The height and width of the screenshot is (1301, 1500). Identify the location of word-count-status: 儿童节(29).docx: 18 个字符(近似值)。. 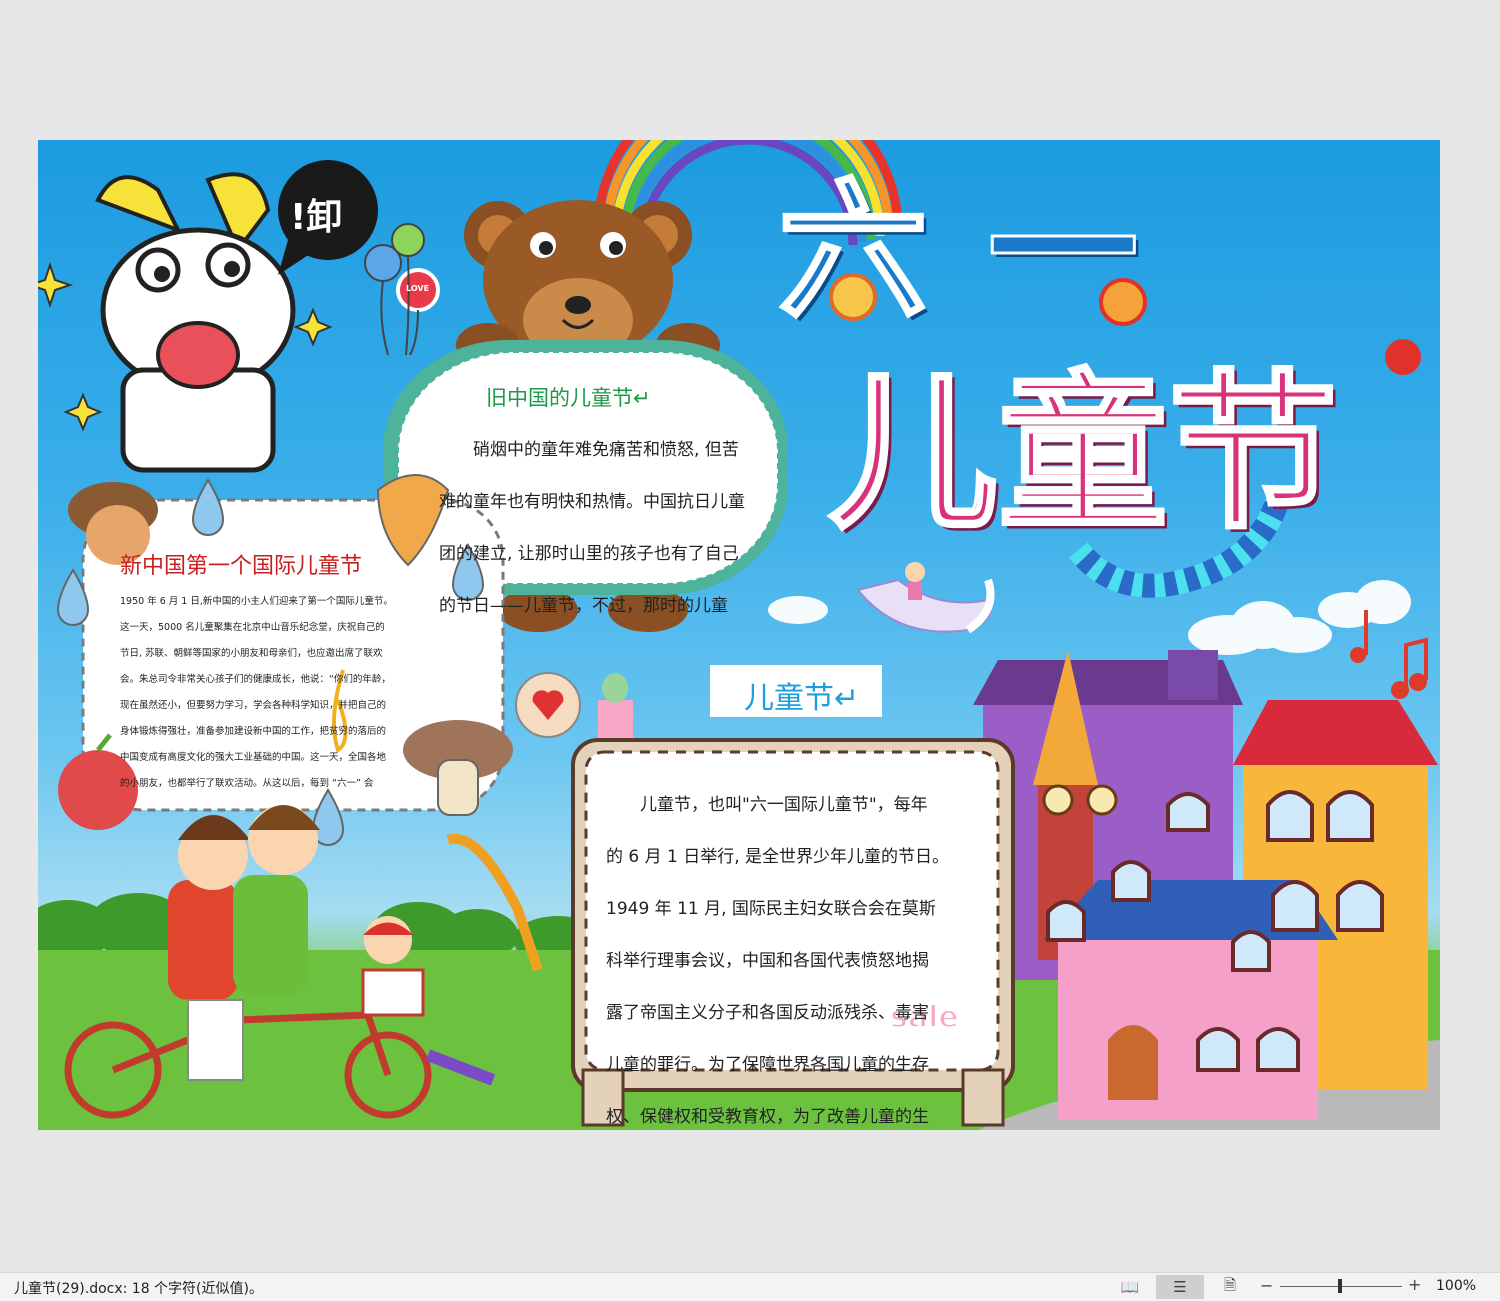
(138, 1288).